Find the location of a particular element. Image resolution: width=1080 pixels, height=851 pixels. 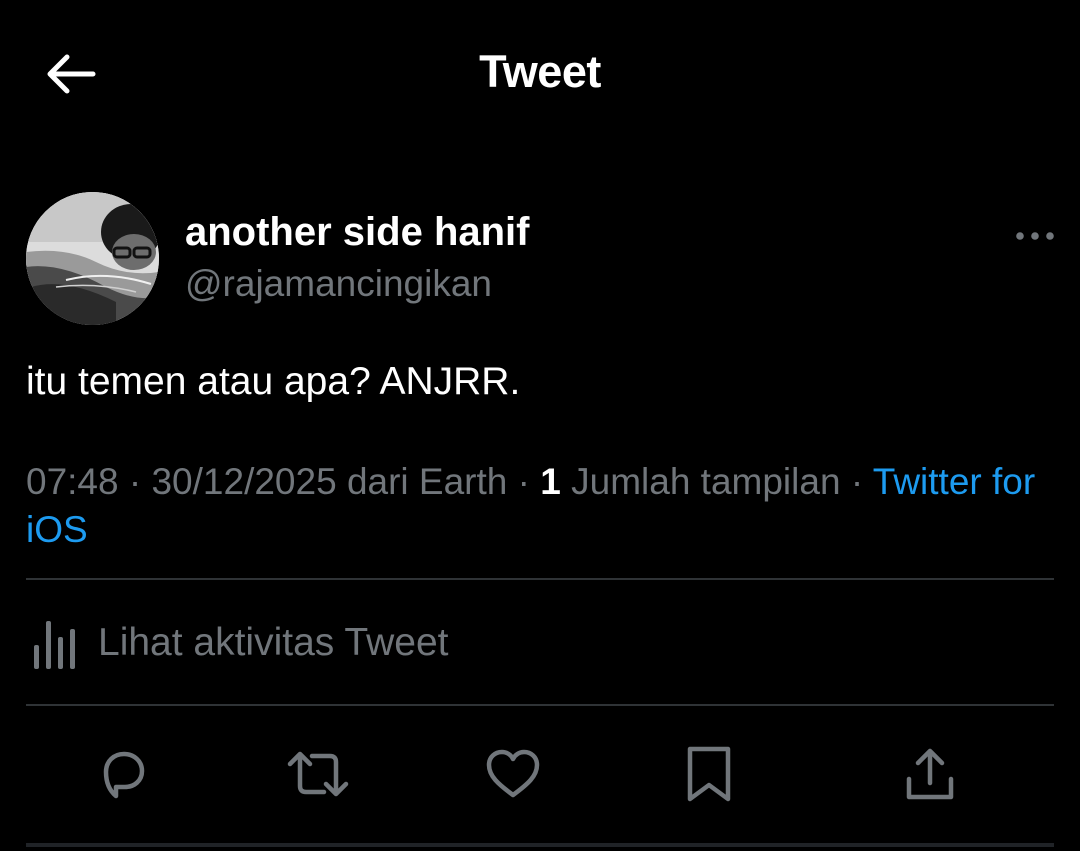

like-button is located at coordinates (513, 774).